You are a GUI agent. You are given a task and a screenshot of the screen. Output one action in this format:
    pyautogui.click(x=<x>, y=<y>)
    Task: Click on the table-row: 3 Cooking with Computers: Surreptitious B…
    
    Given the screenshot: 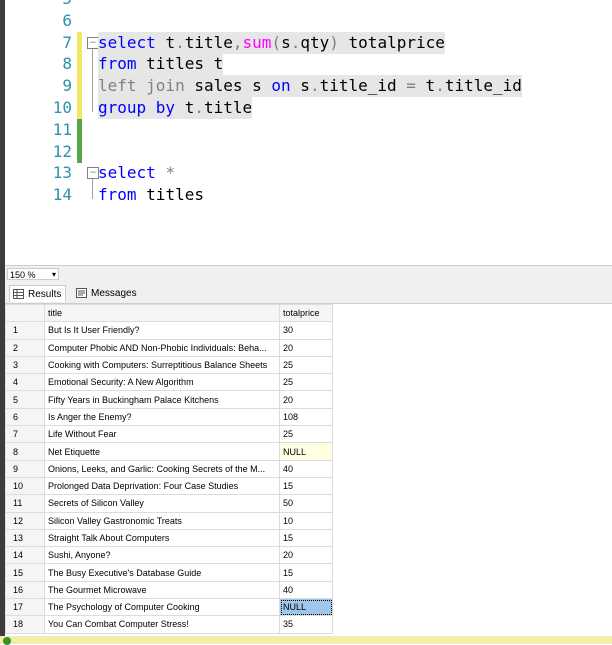 What is the action you would take?
    pyautogui.click(x=169, y=365)
    